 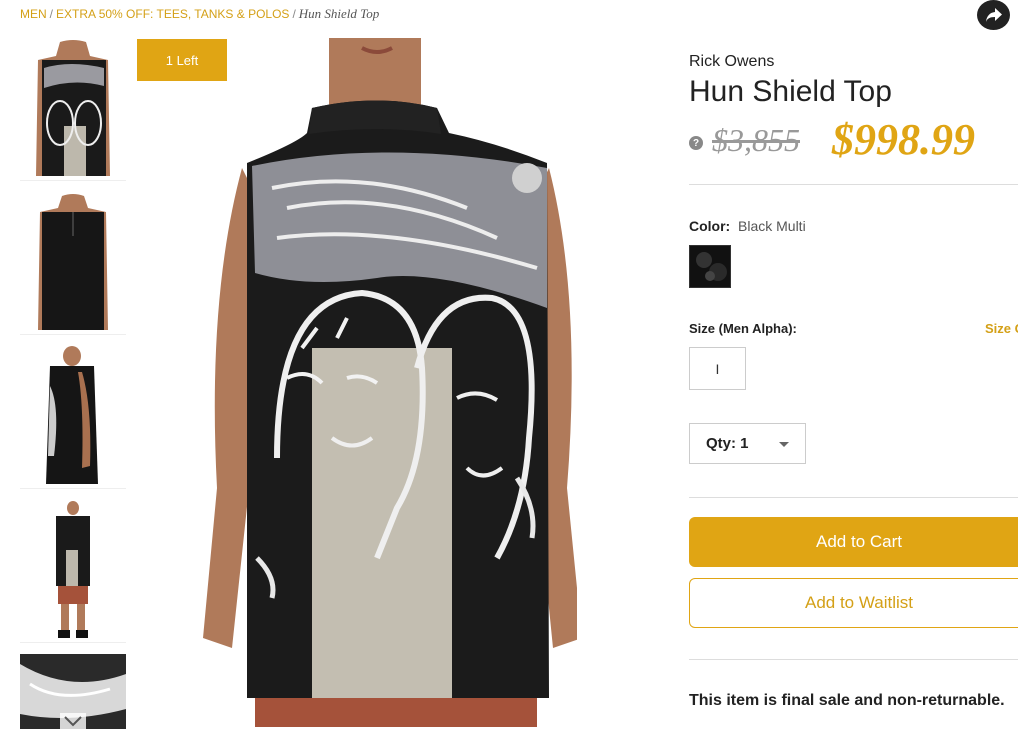 What do you see at coordinates (853, 542) in the screenshot?
I see `add-to-cart-button: Add to Cart` at bounding box center [853, 542].